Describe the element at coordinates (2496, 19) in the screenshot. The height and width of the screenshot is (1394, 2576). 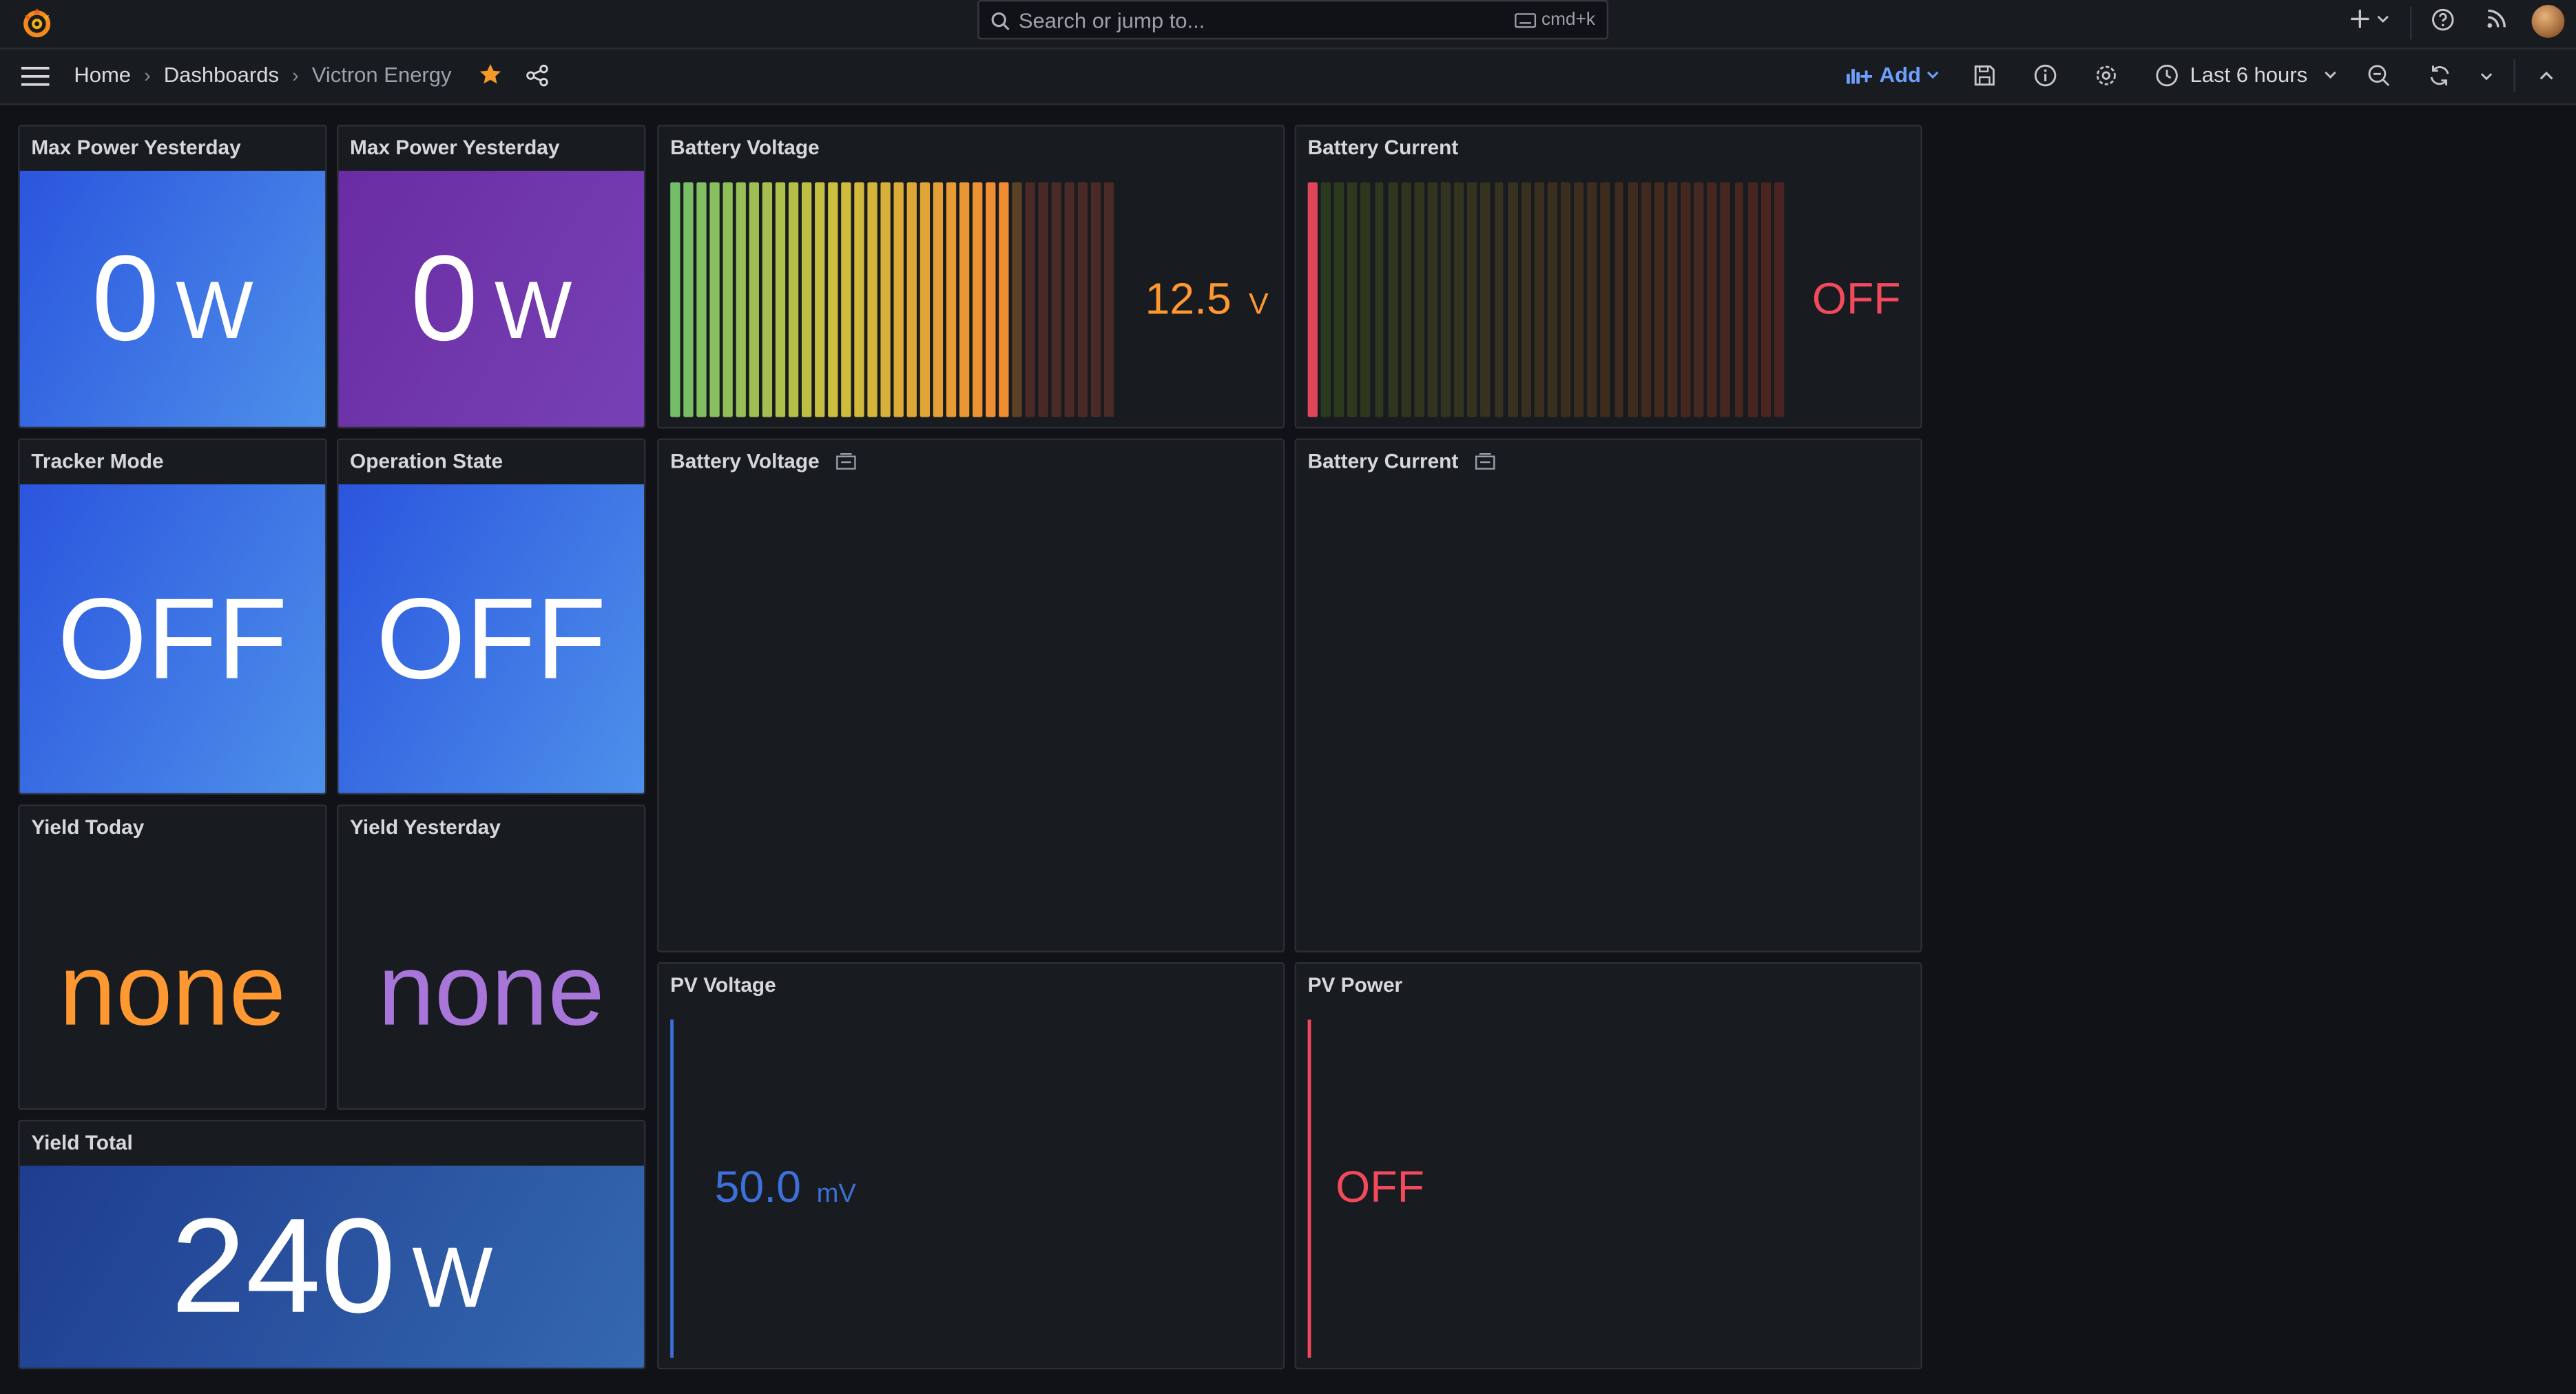
I see `news-button` at that location.